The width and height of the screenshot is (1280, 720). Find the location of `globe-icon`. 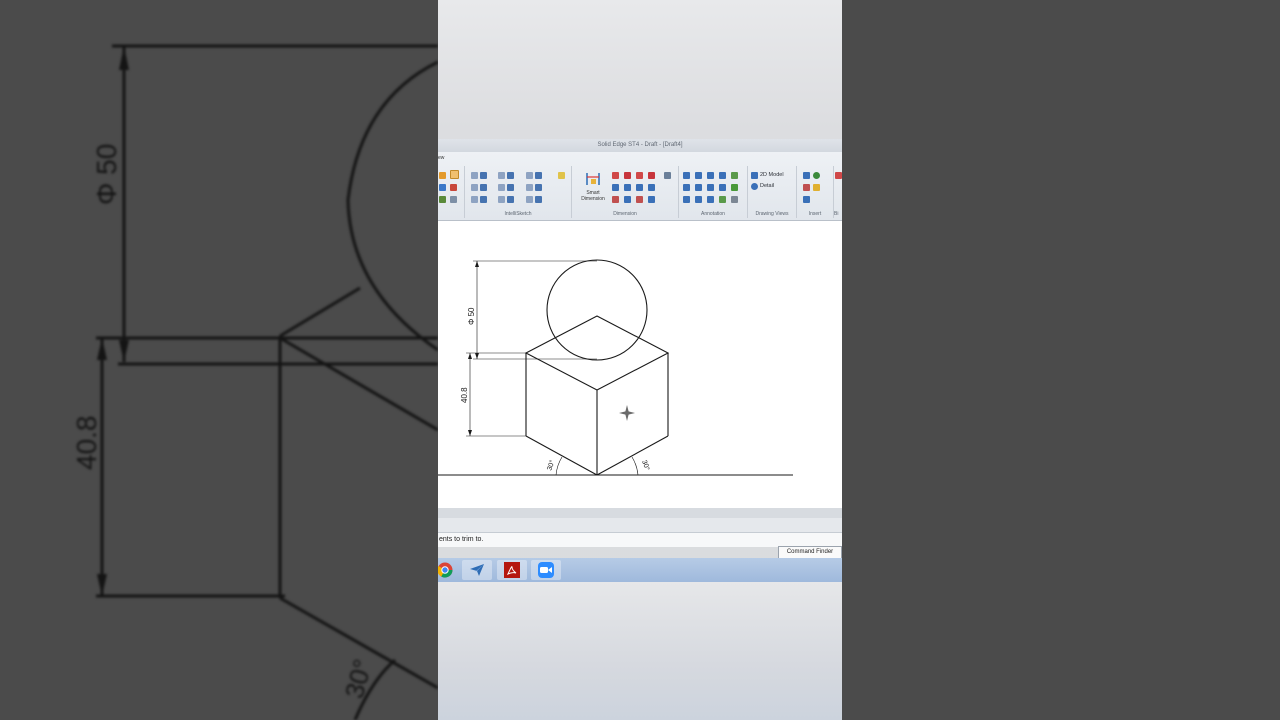

globe-icon is located at coordinates (816, 175).